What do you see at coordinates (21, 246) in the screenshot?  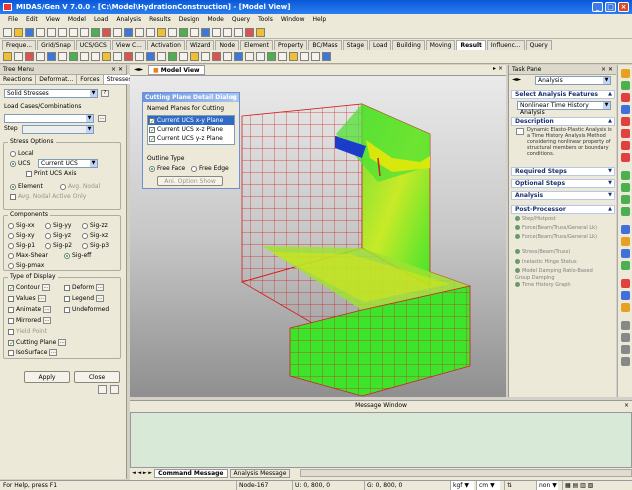 I see `sig-p1-radio: Sig-p1` at bounding box center [21, 246].